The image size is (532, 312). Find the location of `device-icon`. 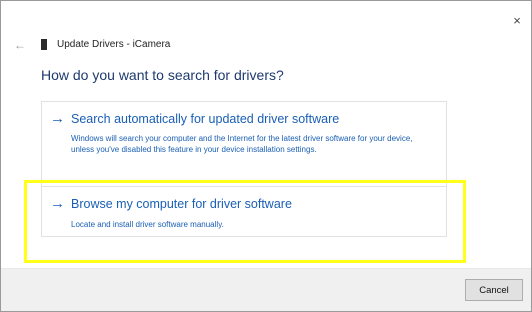

device-icon is located at coordinates (44, 44).